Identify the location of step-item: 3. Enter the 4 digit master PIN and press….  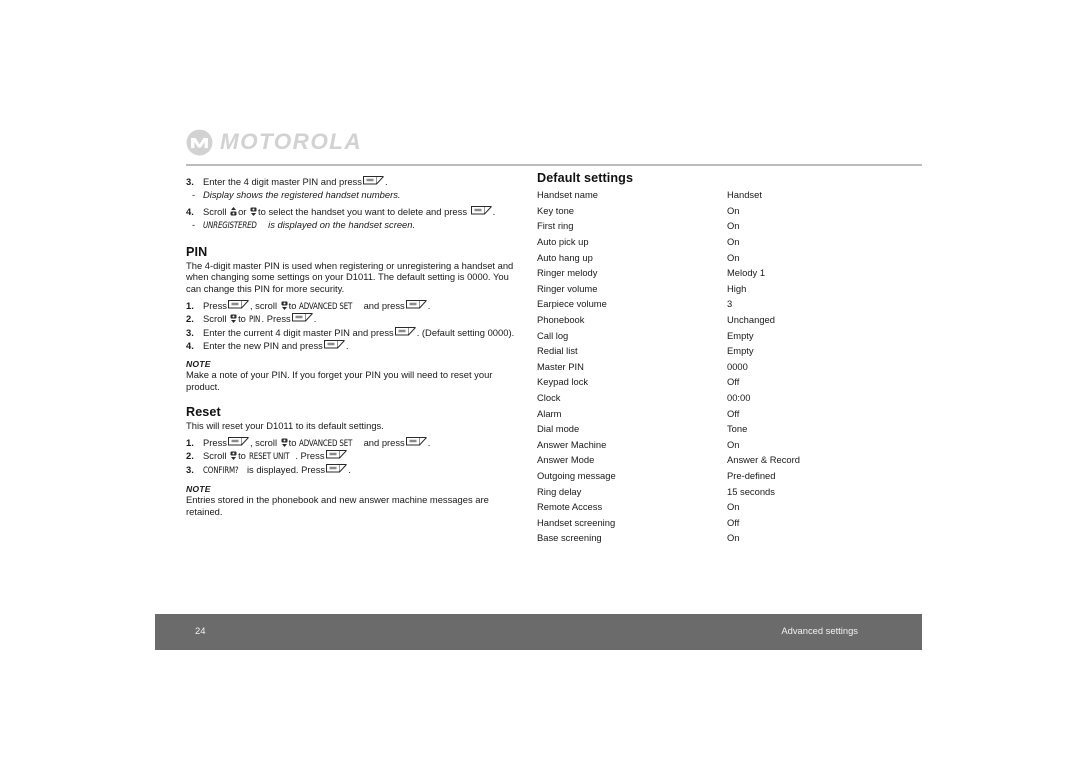
(354, 182).